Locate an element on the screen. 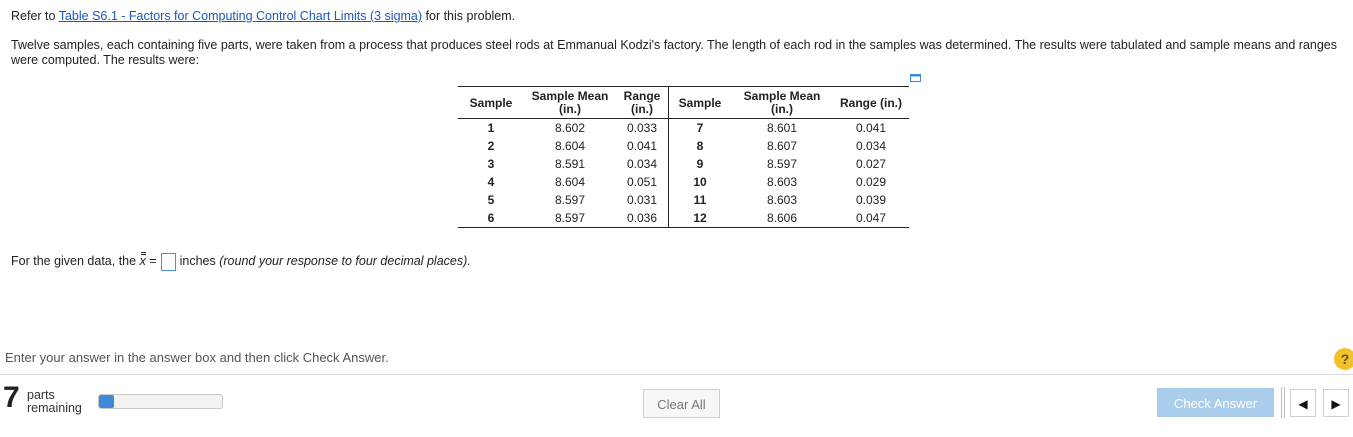 Image resolution: width=1353 pixels, height=437 pixels. footer-divider is located at coordinates (676, 374).